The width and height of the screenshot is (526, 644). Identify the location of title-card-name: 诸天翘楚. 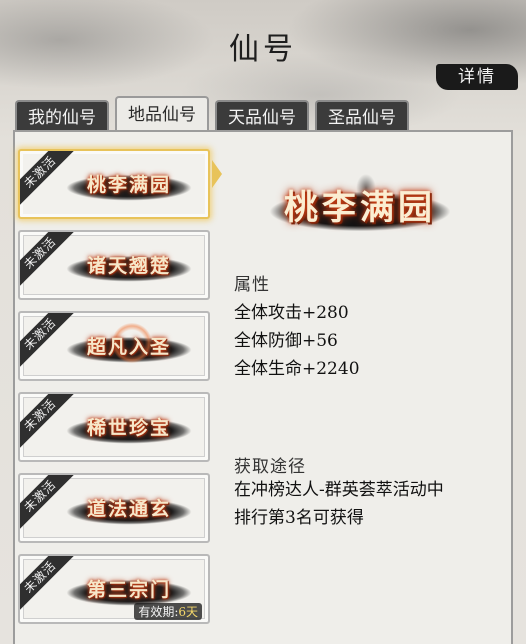
(128, 266).